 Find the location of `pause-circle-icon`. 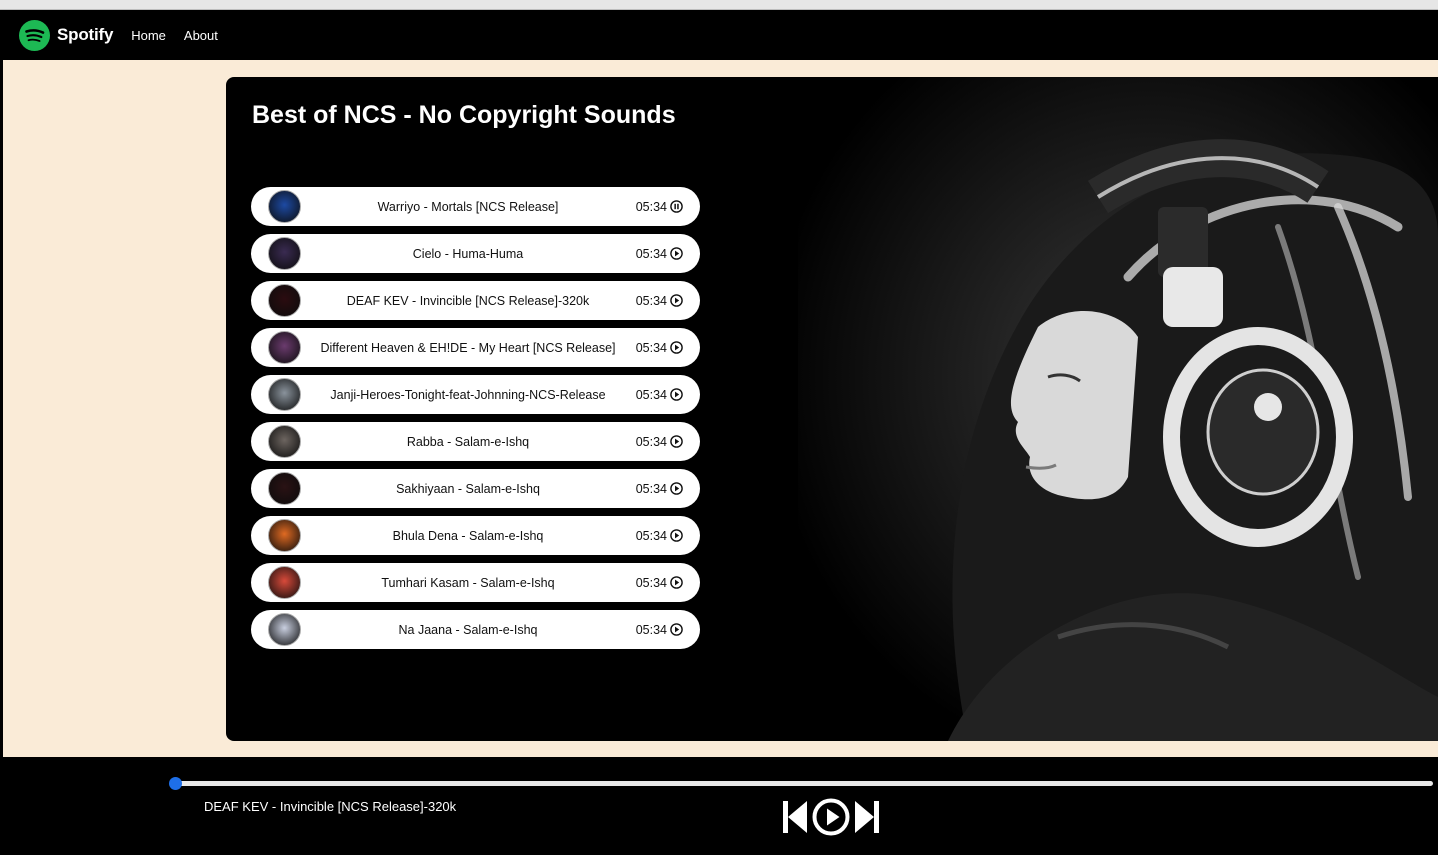

pause-circle-icon is located at coordinates (676, 206).